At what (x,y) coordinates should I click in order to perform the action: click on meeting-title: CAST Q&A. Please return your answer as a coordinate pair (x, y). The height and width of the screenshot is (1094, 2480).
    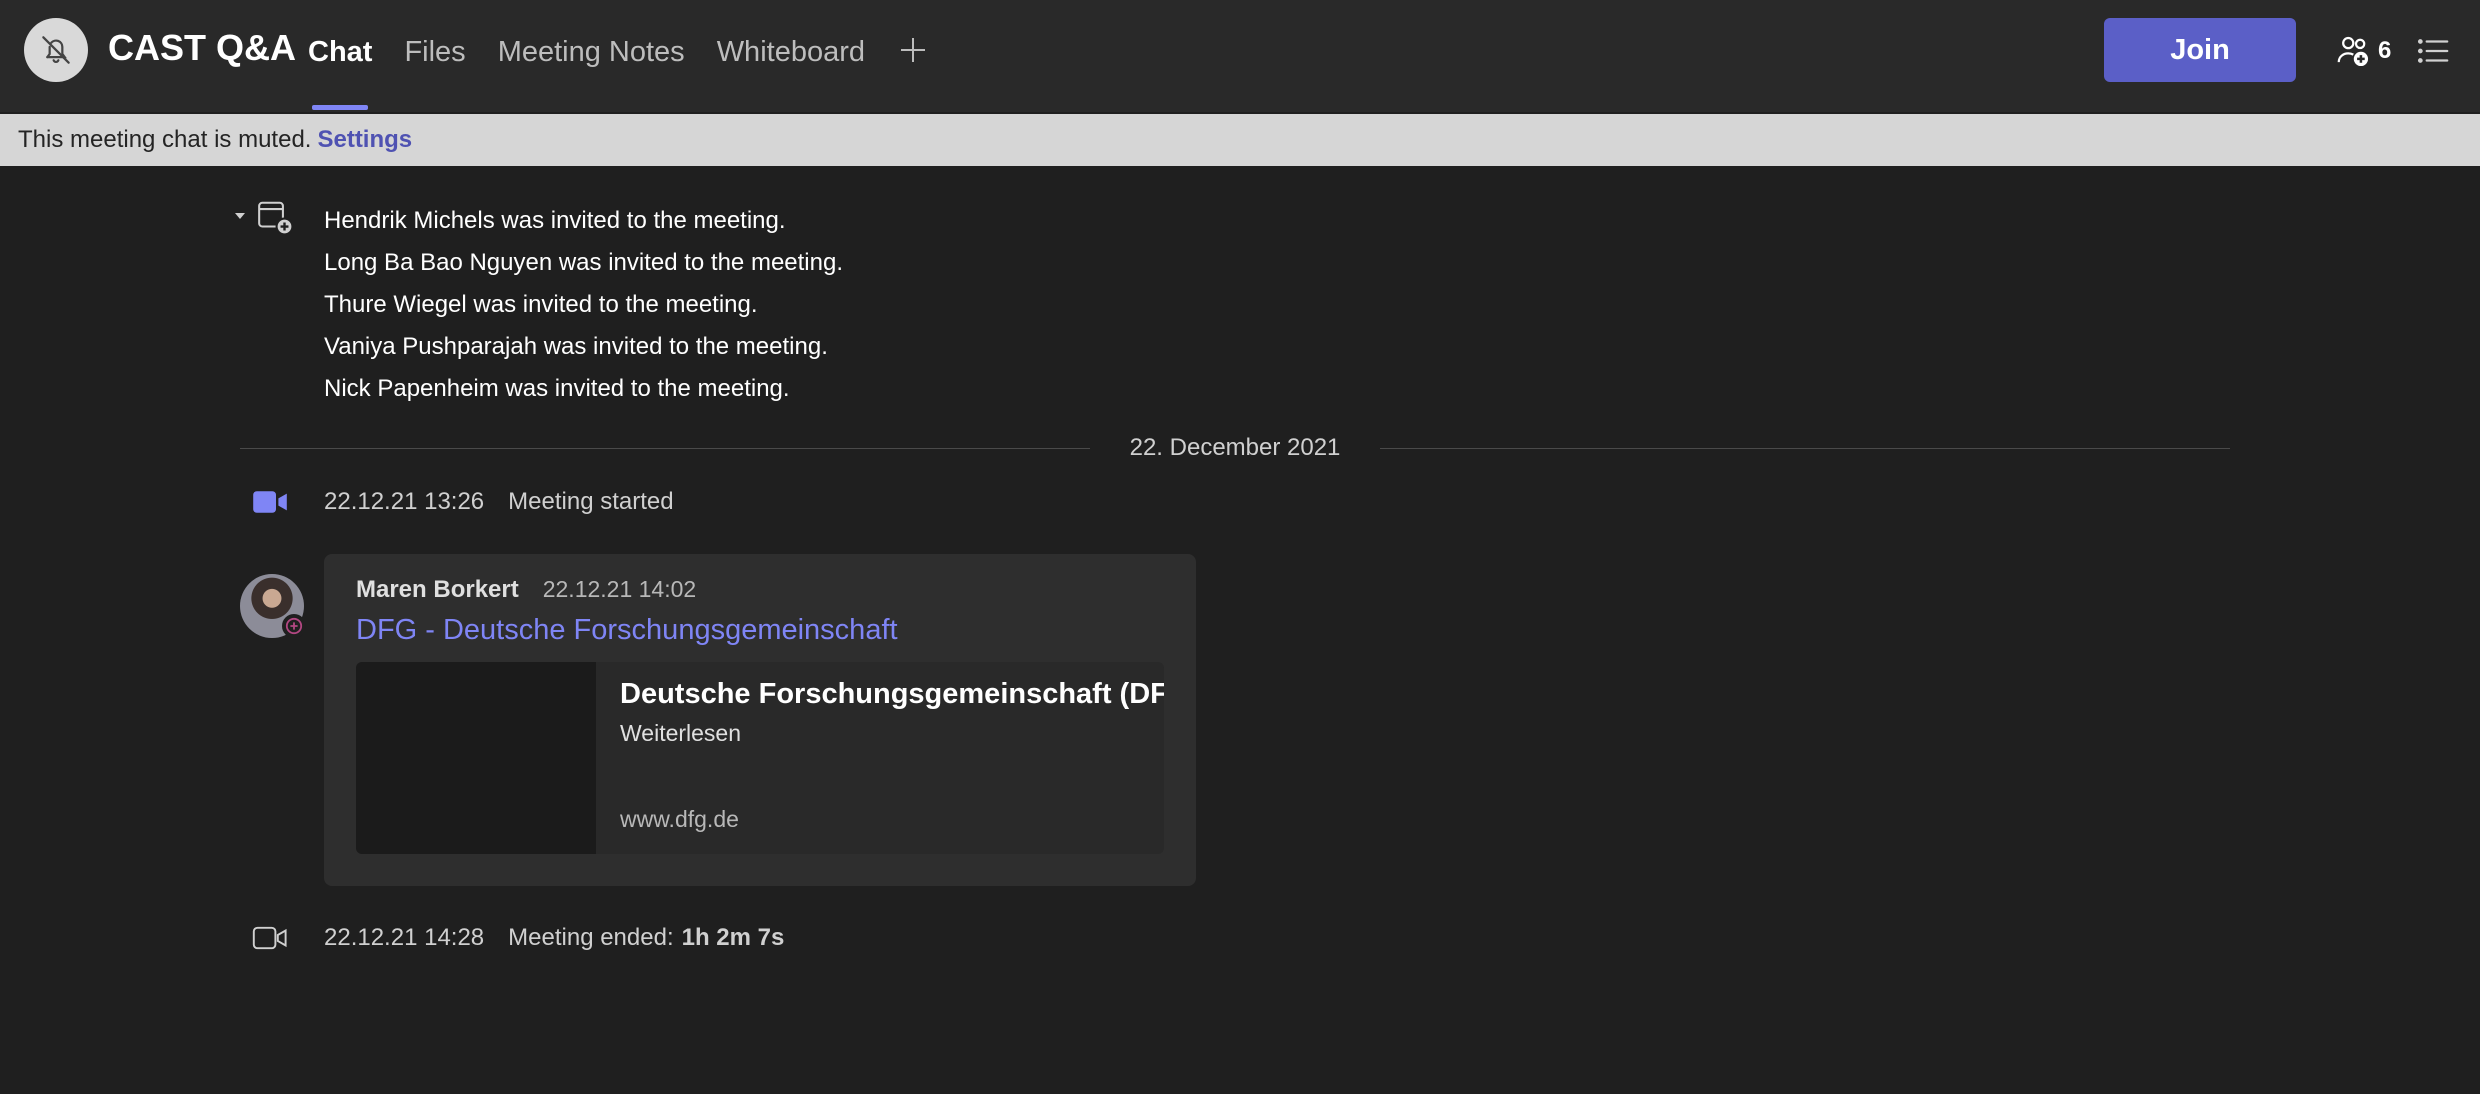
    Looking at the image, I should click on (202, 47).